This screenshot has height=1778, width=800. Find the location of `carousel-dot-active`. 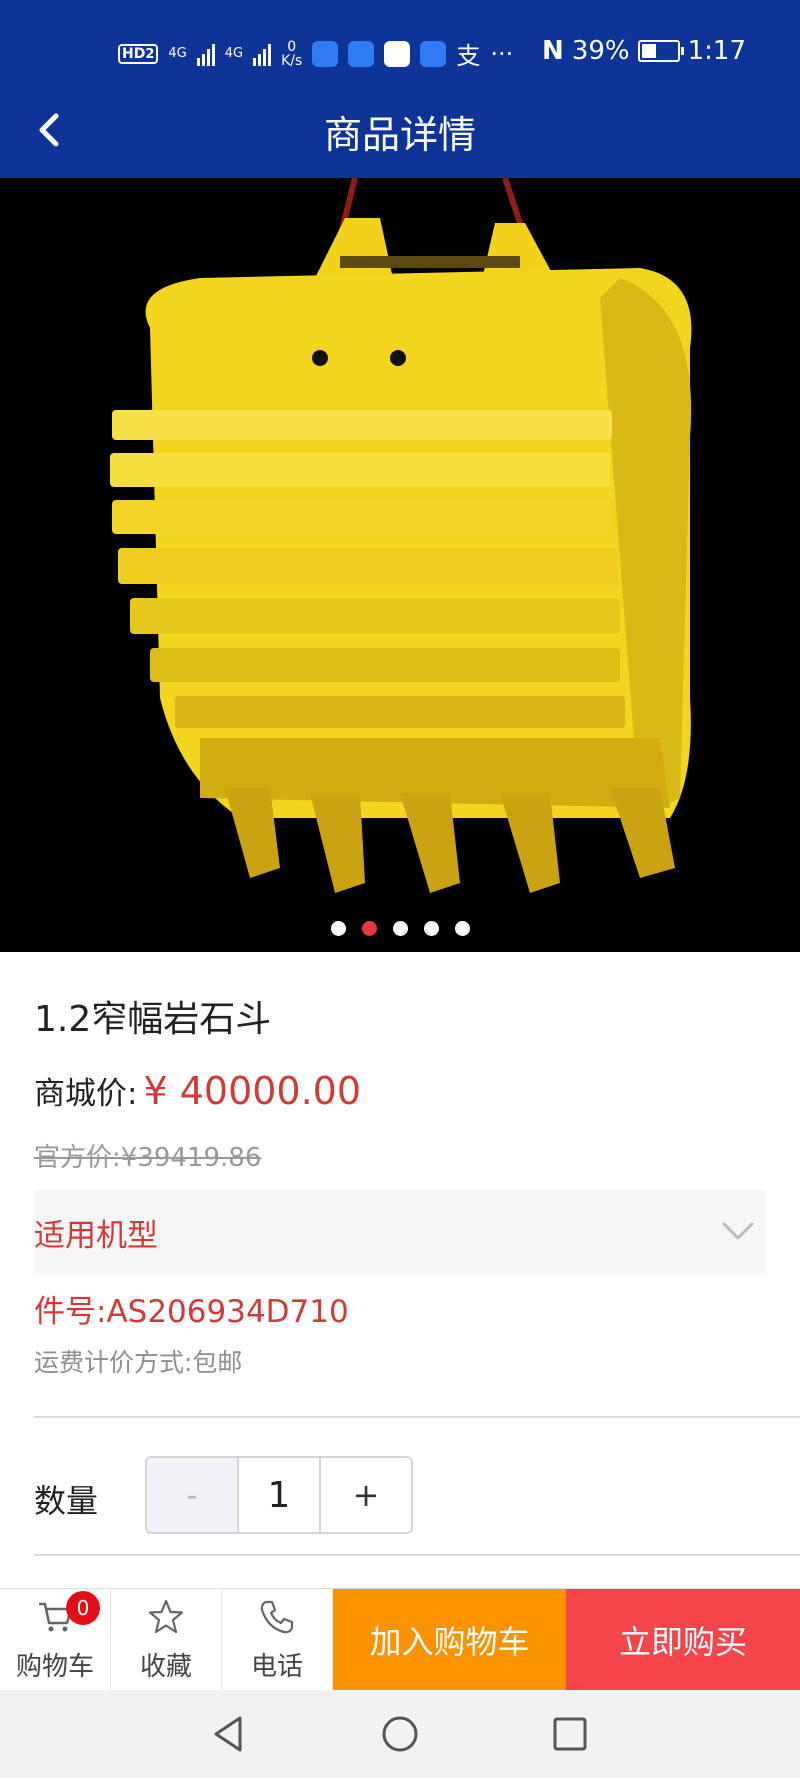

carousel-dot-active is located at coordinates (369, 928).